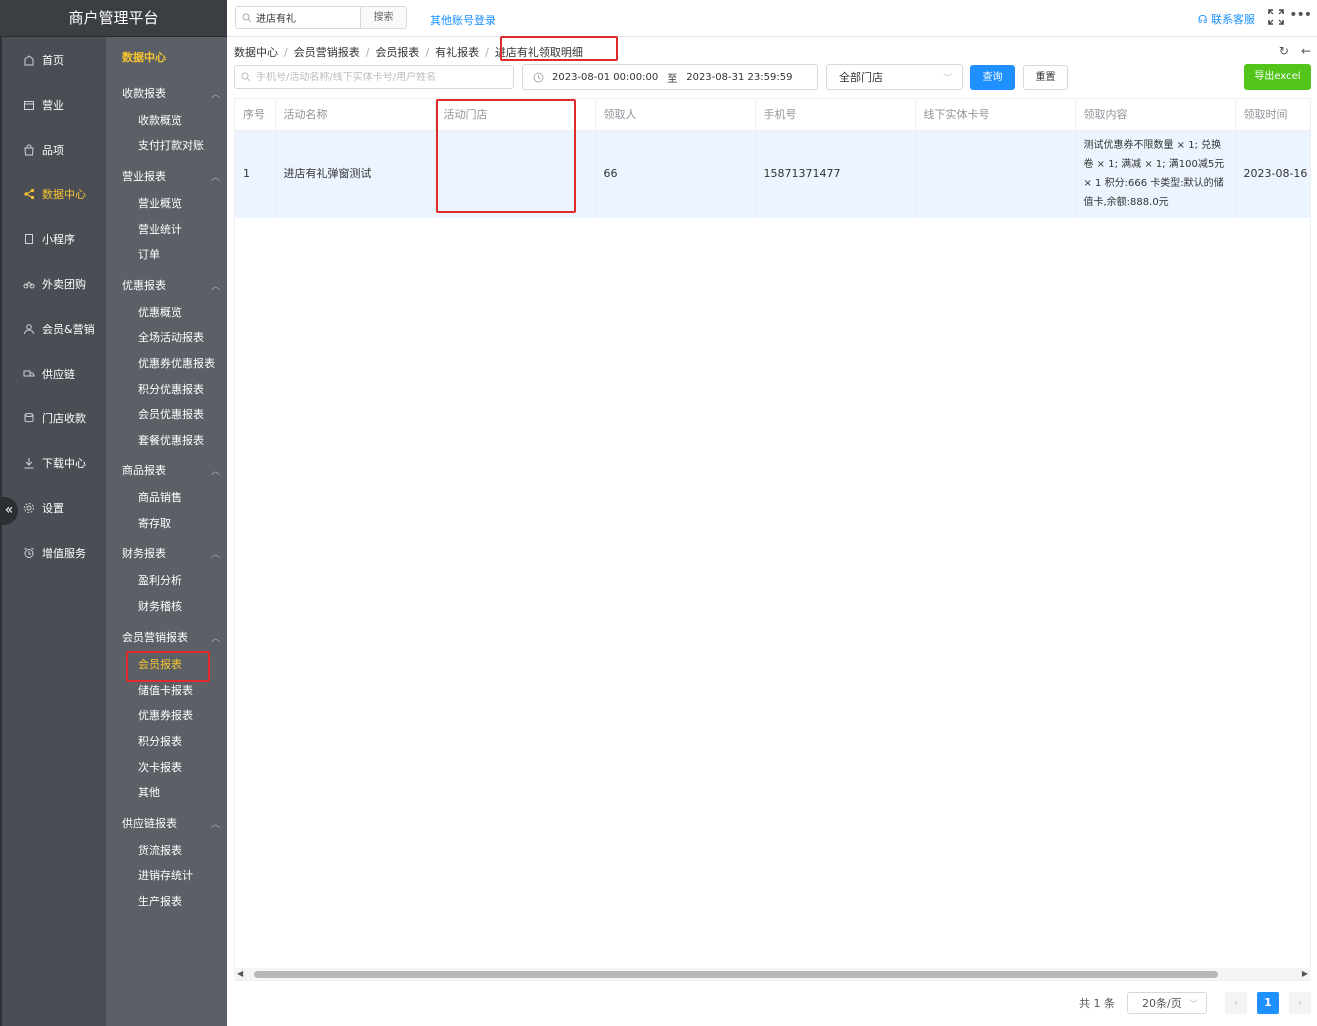 The height and width of the screenshot is (1026, 1317). I want to click on sub-group-discount-reports: 优惠报表 ︿, so click(172, 285).